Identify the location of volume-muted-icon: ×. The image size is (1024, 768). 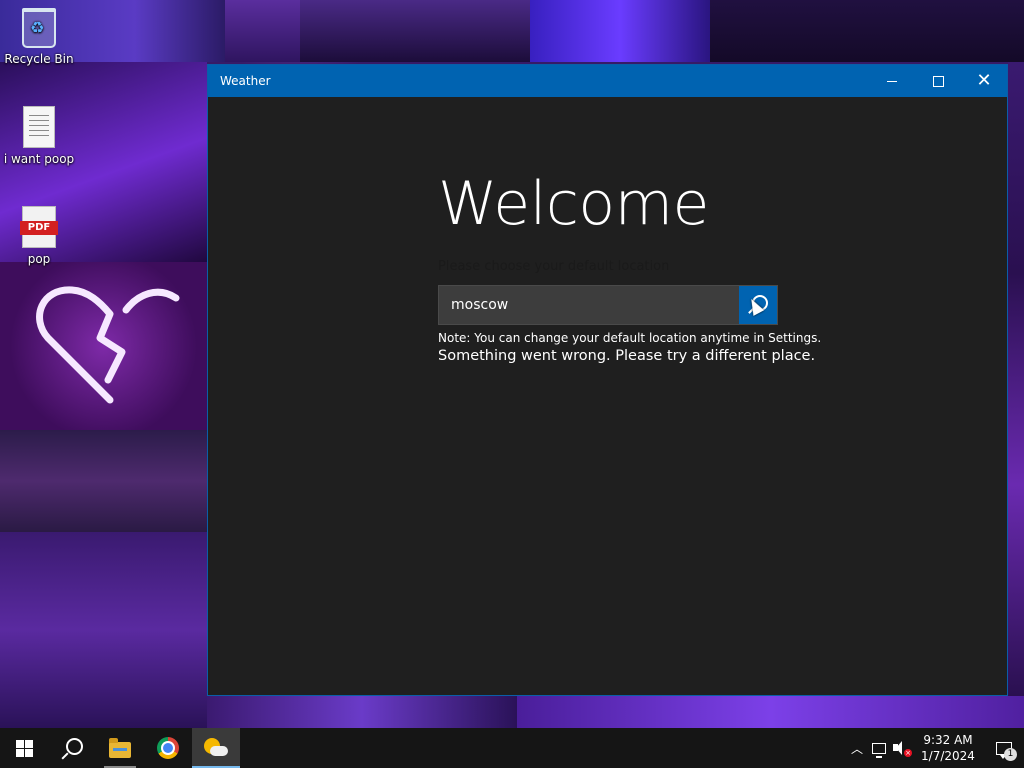
(902, 749).